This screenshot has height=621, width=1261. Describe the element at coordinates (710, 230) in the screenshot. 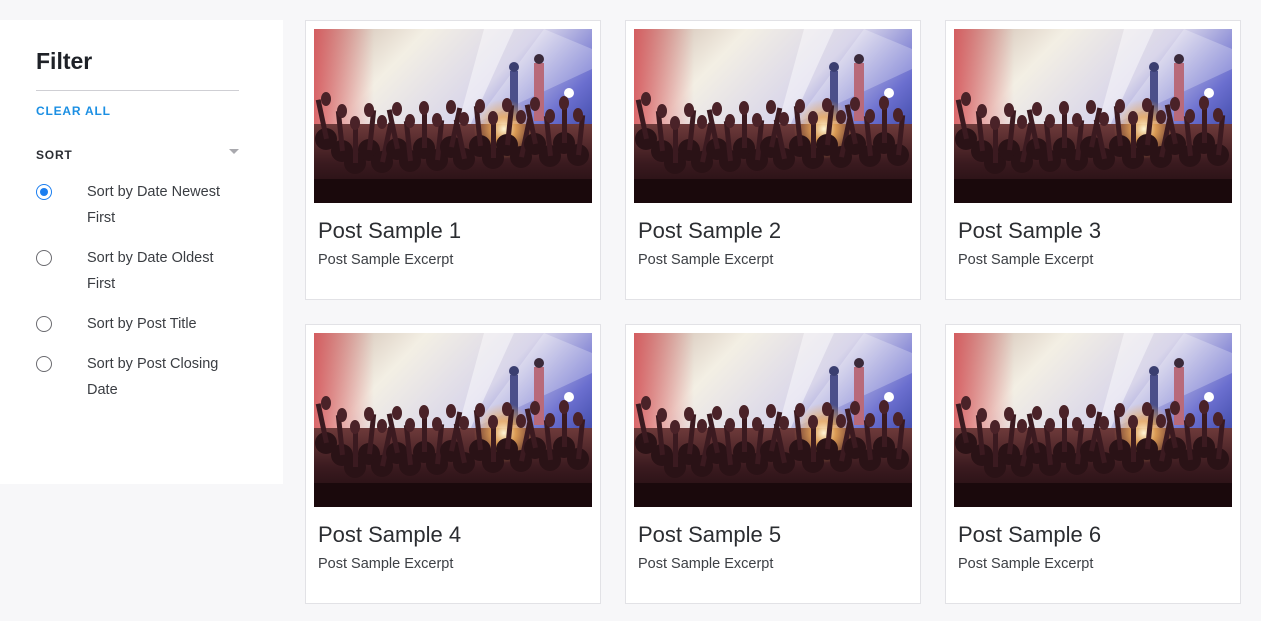

I see `post-title: Post Sample 2` at that location.